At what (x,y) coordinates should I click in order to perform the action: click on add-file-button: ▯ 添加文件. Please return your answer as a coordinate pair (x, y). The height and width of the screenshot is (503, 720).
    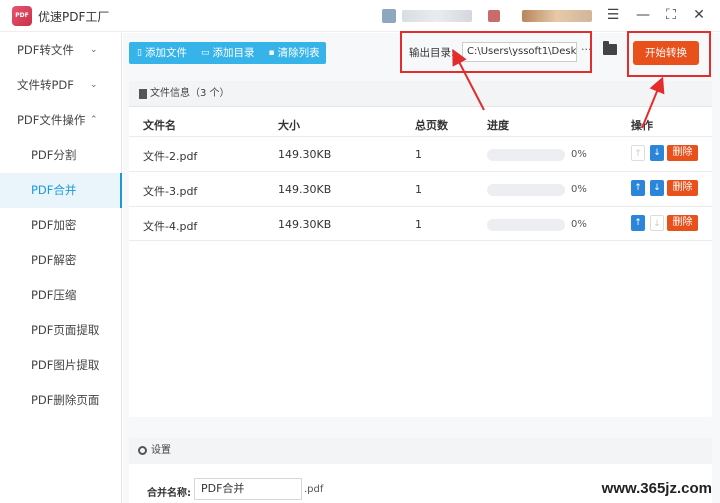
    Looking at the image, I should click on (161, 53).